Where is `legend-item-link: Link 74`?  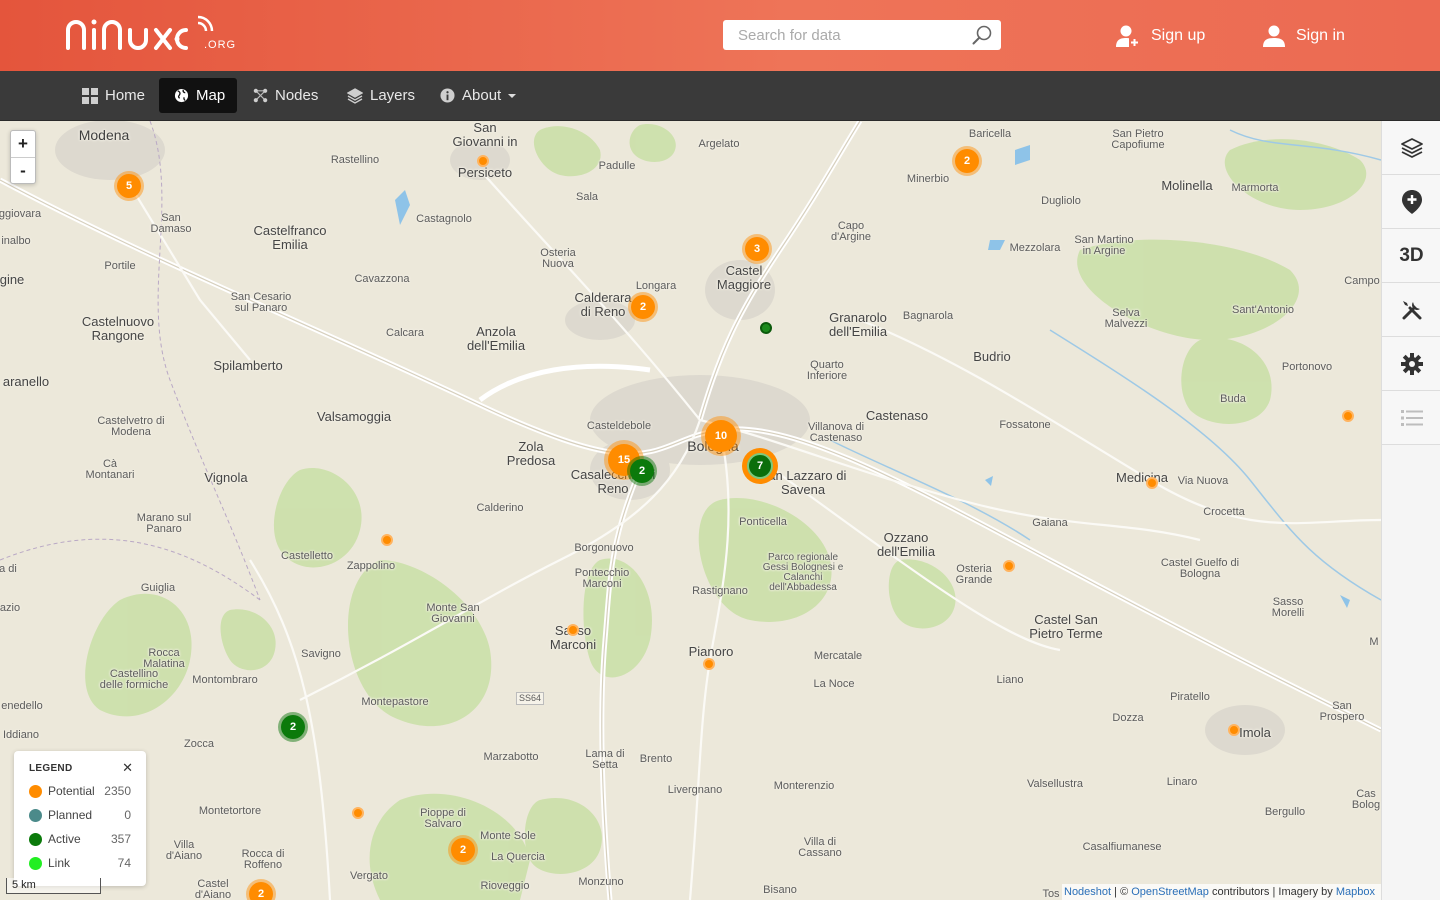 legend-item-link: Link 74 is located at coordinates (80, 863).